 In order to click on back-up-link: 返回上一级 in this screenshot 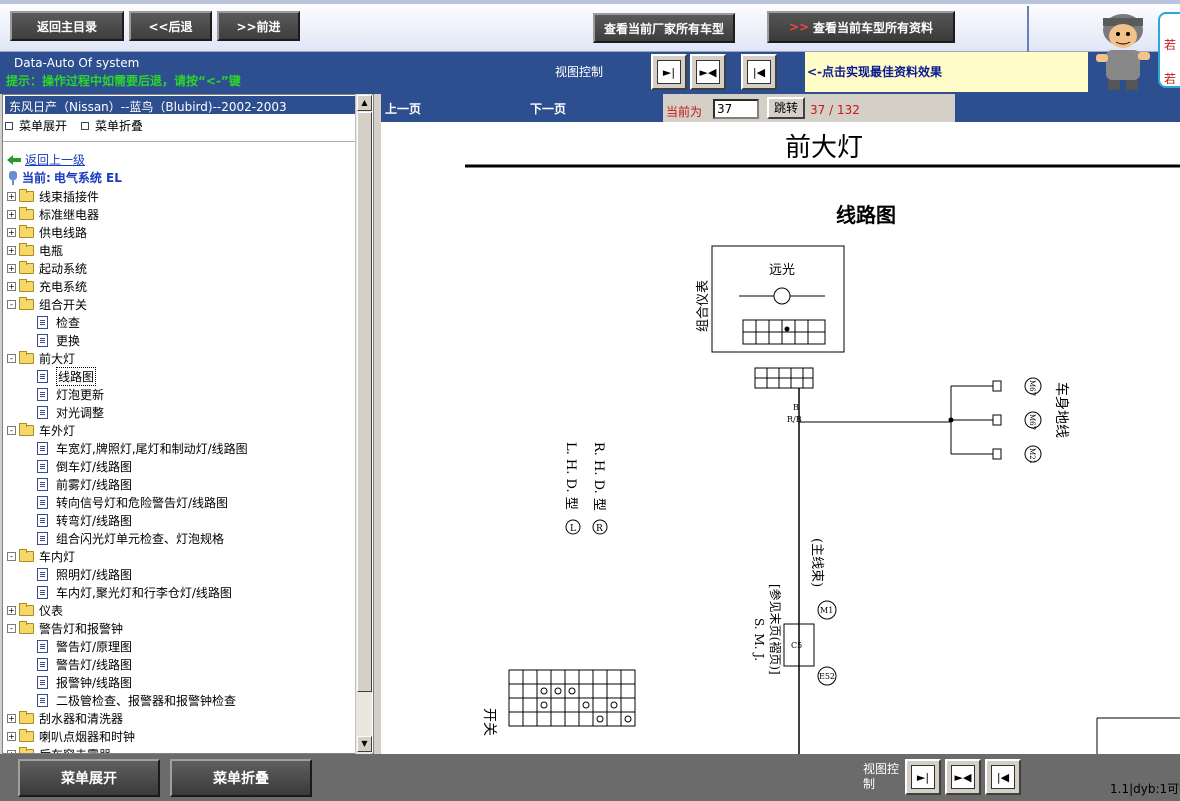, I will do `click(46, 159)`.